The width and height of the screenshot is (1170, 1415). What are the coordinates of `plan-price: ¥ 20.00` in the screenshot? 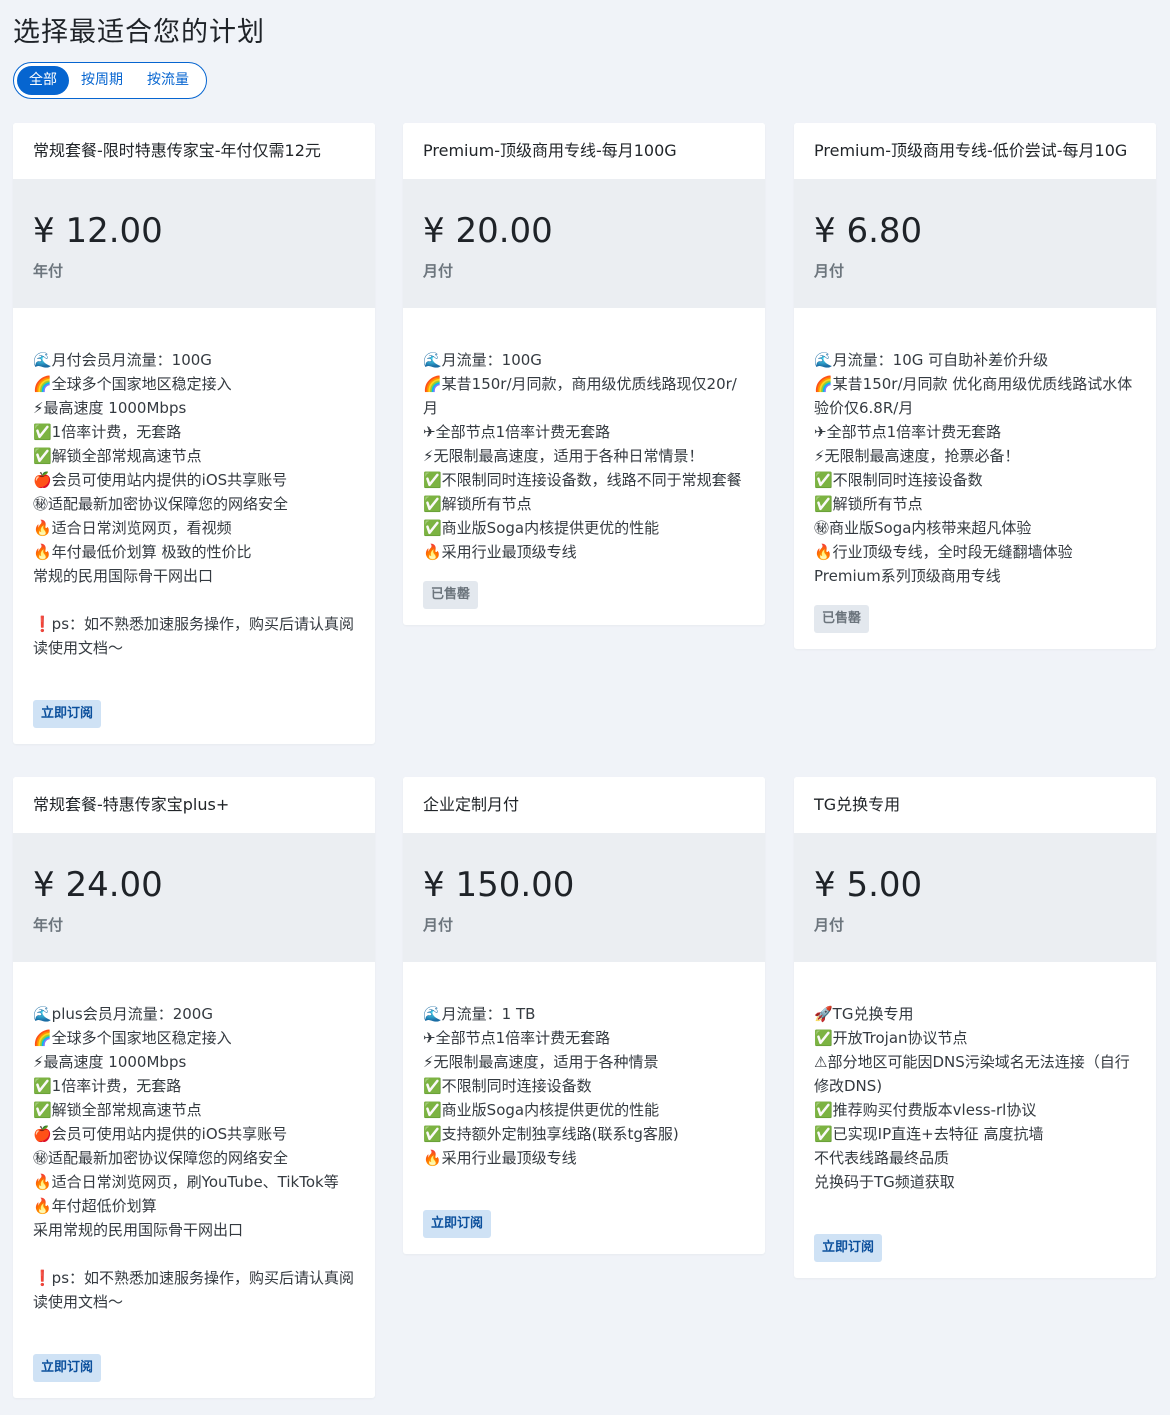 It's located at (488, 231).